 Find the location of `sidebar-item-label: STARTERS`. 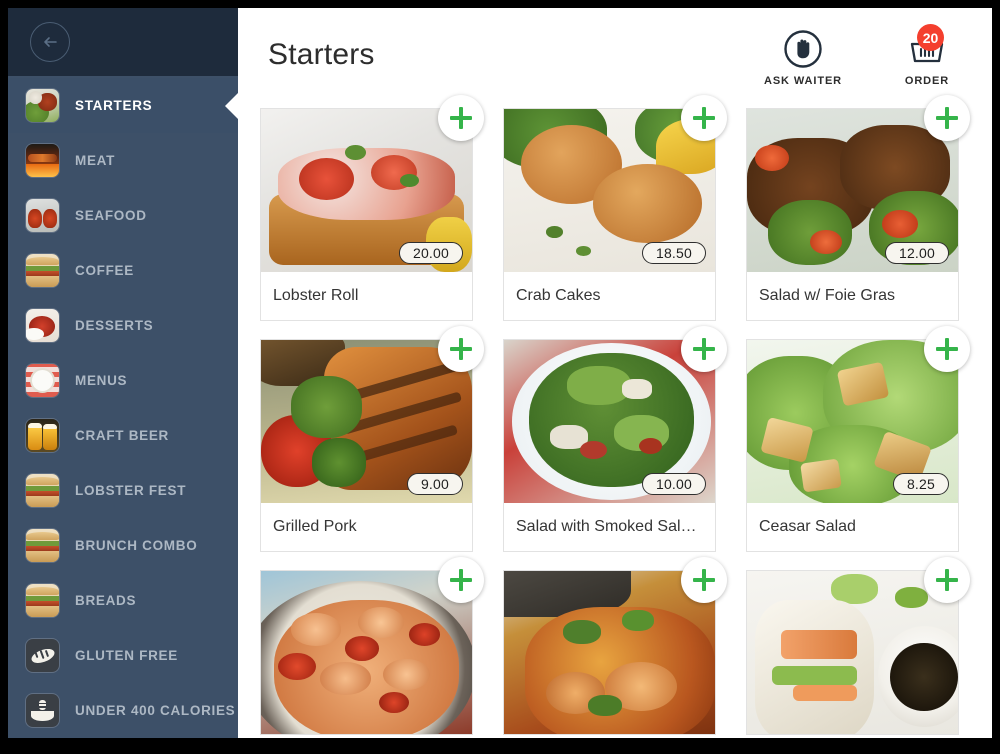

sidebar-item-label: STARTERS is located at coordinates (114, 105).